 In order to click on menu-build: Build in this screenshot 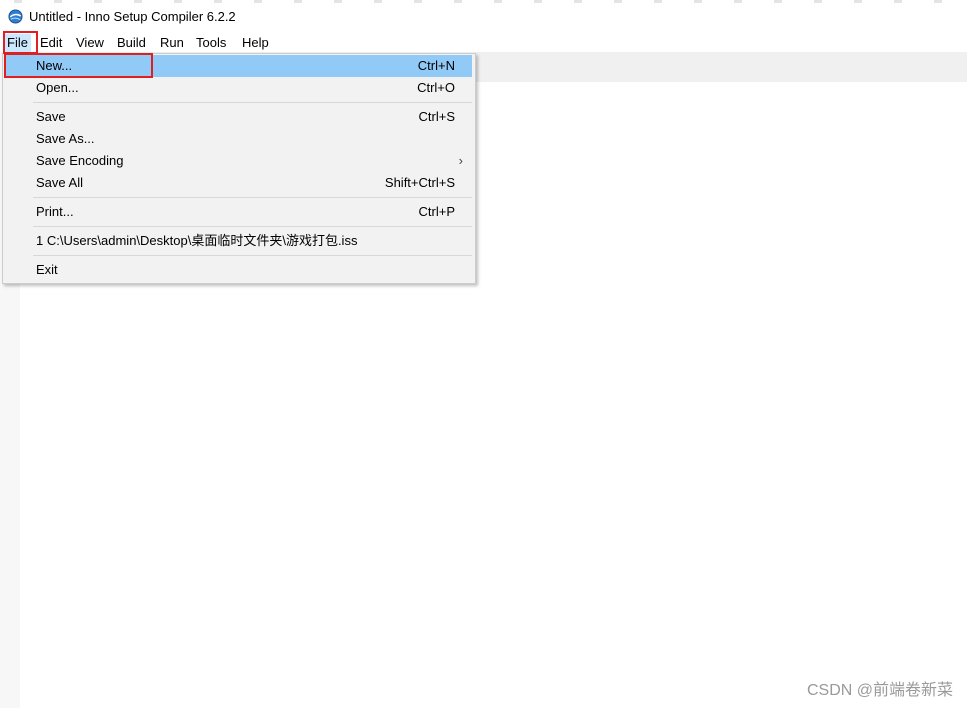, I will do `click(131, 43)`.